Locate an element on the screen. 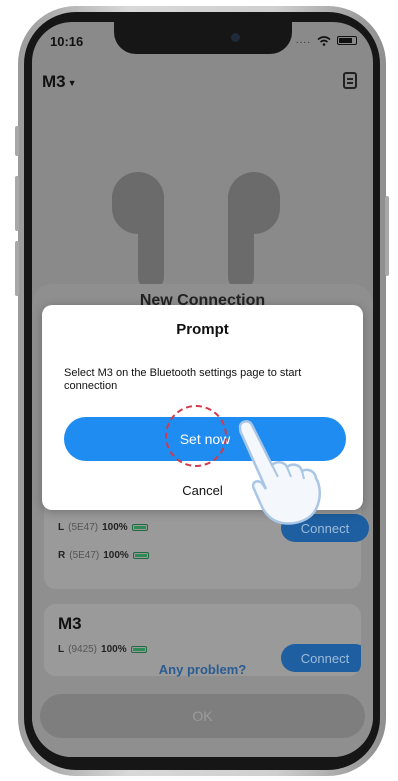 The width and height of the screenshot is (398, 781). device-code: (9425) is located at coordinates (83, 649).